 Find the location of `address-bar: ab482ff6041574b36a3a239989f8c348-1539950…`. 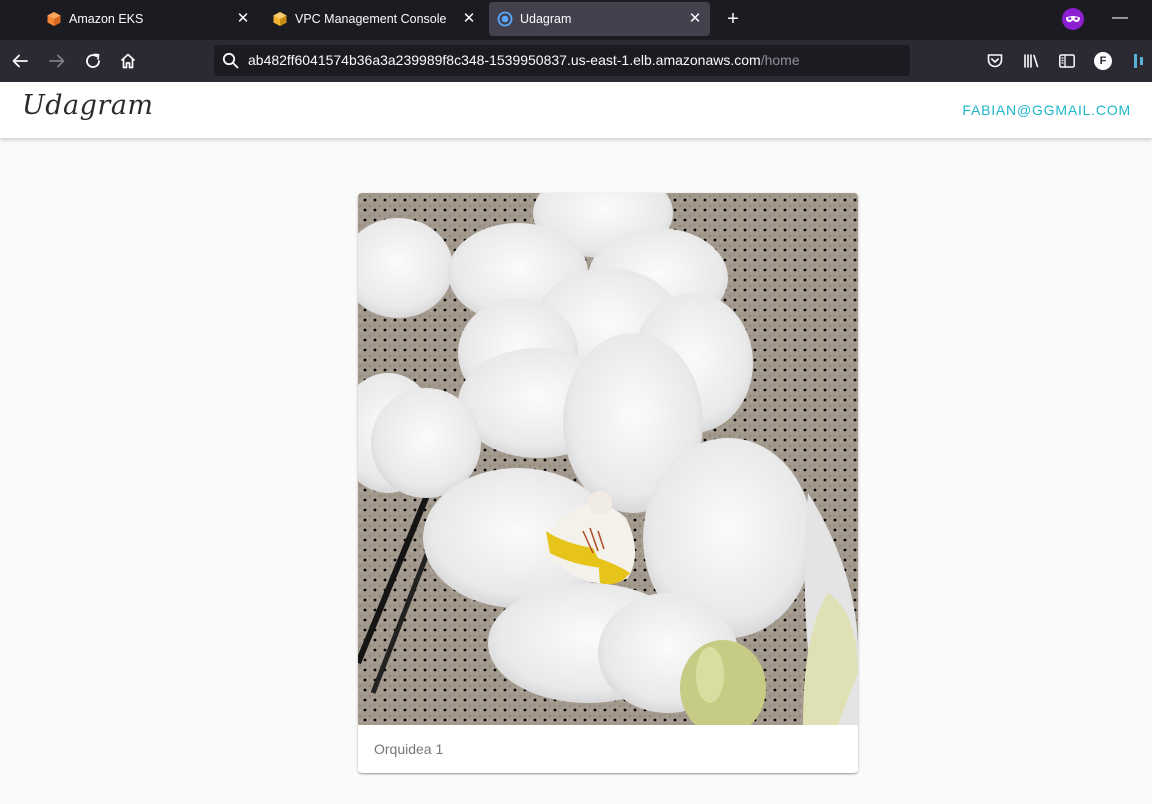

address-bar: ab482ff6041574b36a3a239989f8c348-1539950… is located at coordinates (562, 60).